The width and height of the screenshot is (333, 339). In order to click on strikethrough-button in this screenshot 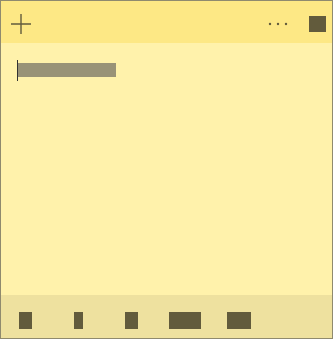, I will do `click(185, 320)`.